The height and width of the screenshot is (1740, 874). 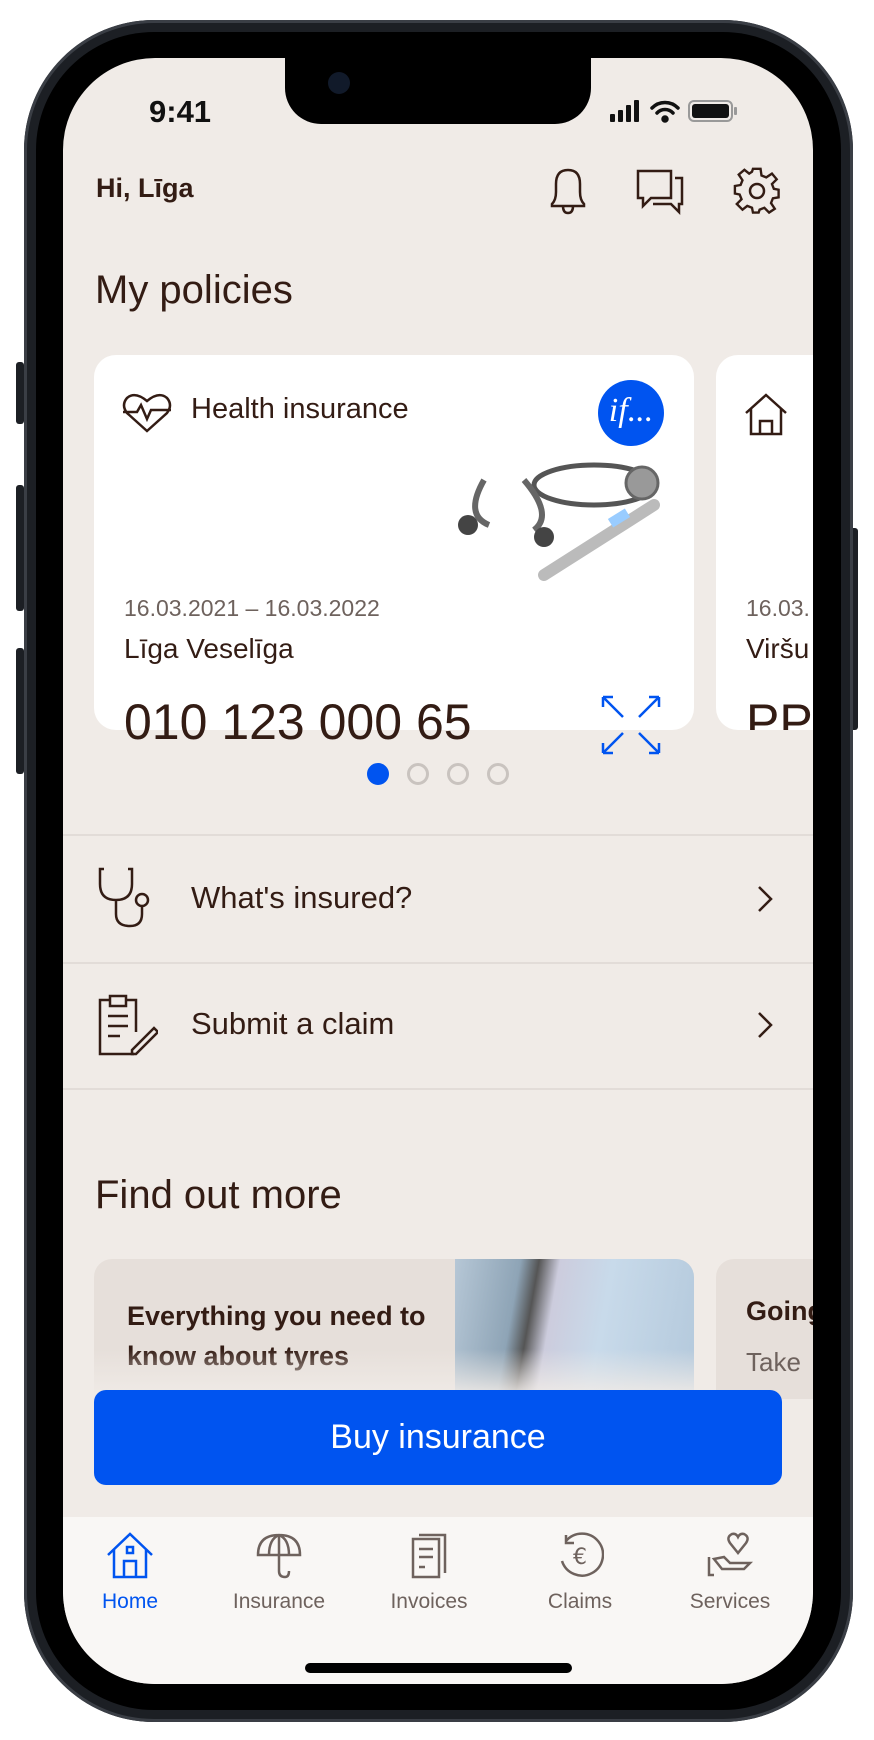 I want to click on article-card-going: Going Take, so click(x=764, y=1329).